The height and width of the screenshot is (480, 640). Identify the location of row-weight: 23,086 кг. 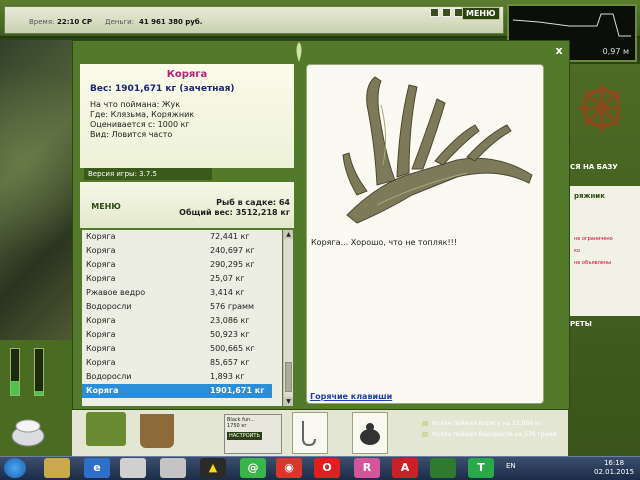
(230, 320).